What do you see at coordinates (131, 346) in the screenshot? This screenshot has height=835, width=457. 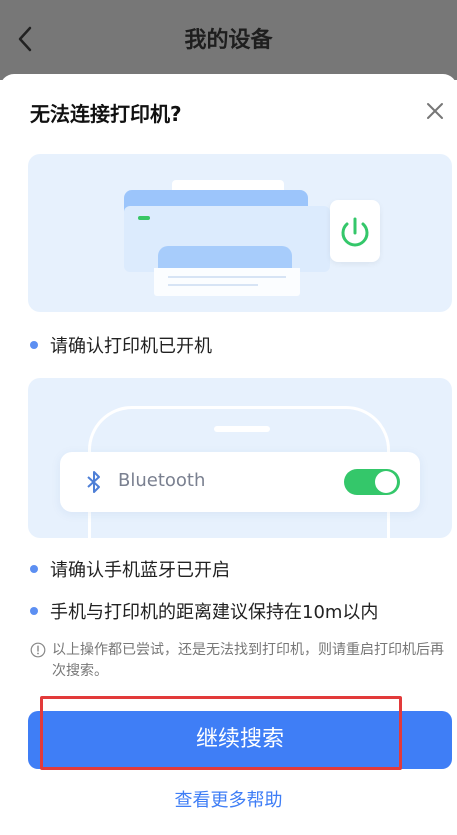 I see `check-text: 请确认打印机已开机` at bounding box center [131, 346].